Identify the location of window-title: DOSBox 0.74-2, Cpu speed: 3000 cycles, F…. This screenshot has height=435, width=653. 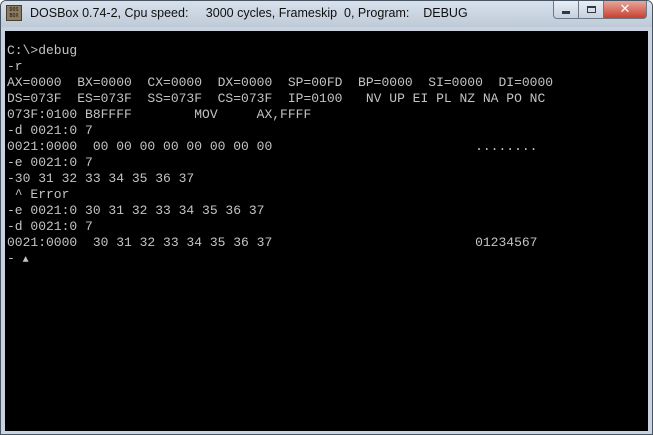
(249, 13).